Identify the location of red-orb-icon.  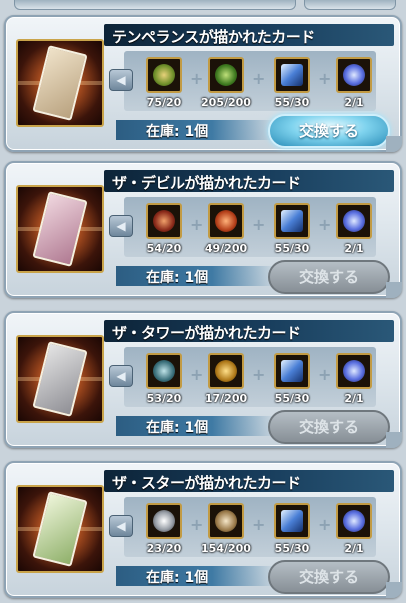
(226, 221).